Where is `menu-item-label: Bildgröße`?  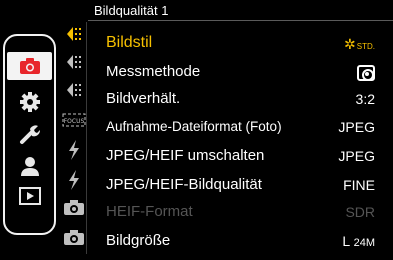
menu-item-label: Bildgröße is located at coordinates (138, 240).